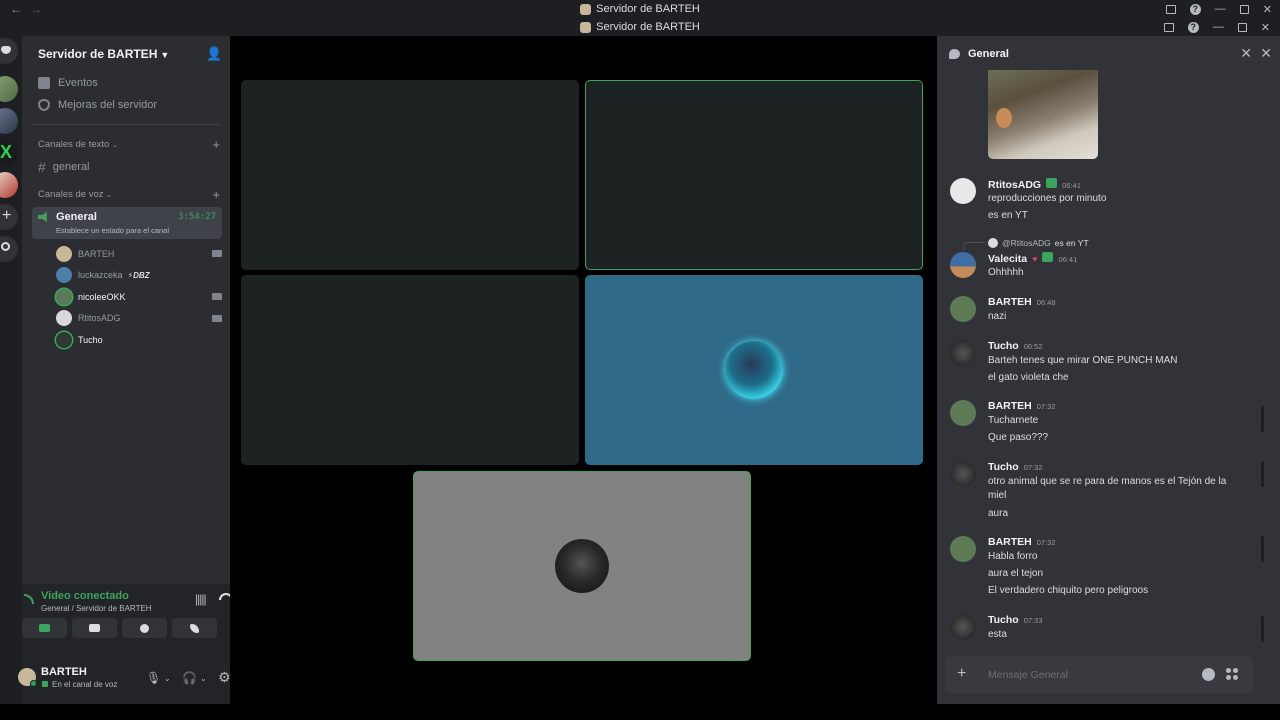 The height and width of the screenshot is (720, 1280). Describe the element at coordinates (1266, 53) in the screenshot. I see `close-panel-icon: ✕` at that location.